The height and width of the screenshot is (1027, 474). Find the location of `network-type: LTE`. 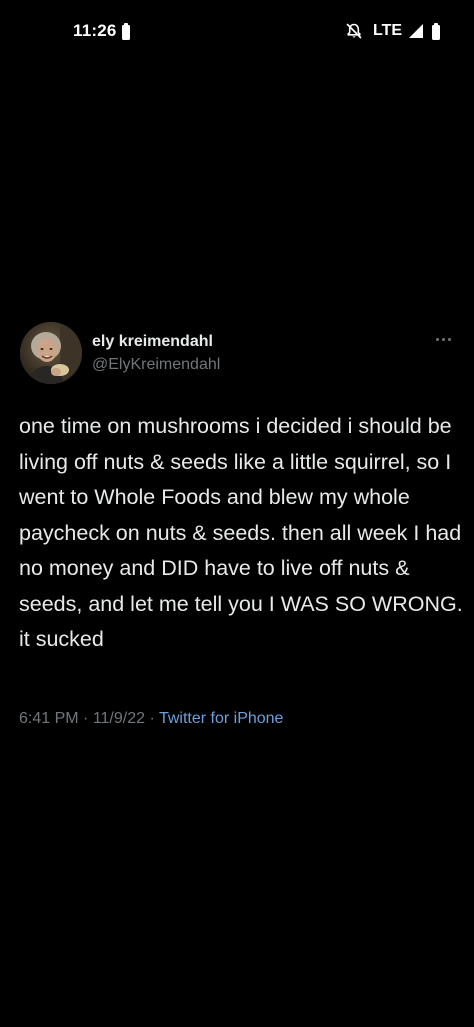

network-type: LTE is located at coordinates (388, 30).